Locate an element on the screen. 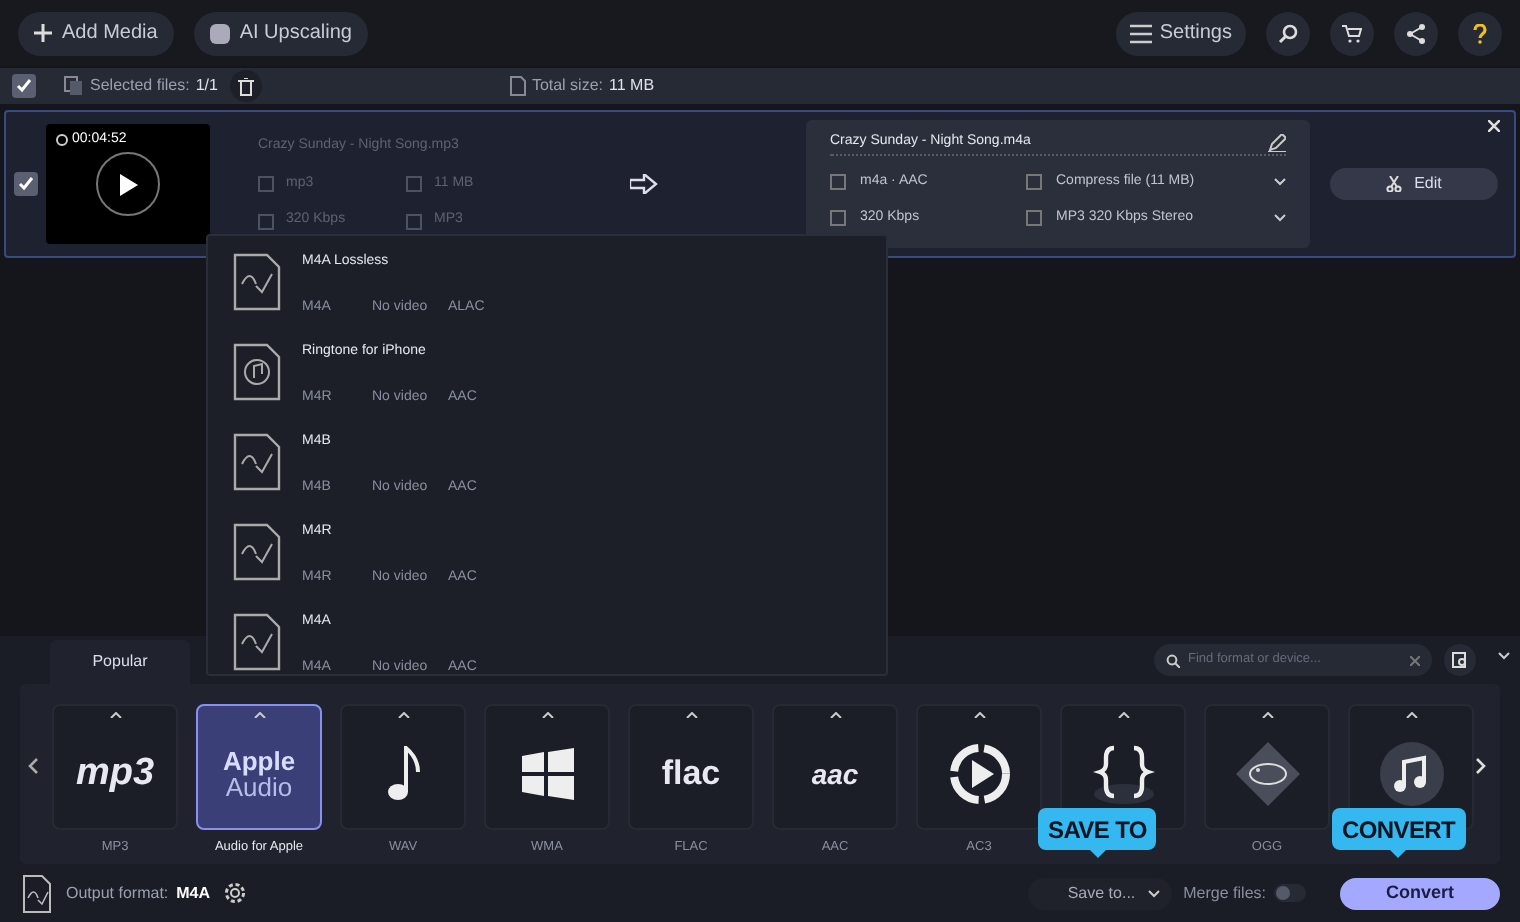 Image resolution: width=1520 pixels, height=922 pixels. sliders-icon is located at coordinates (1140, 33).